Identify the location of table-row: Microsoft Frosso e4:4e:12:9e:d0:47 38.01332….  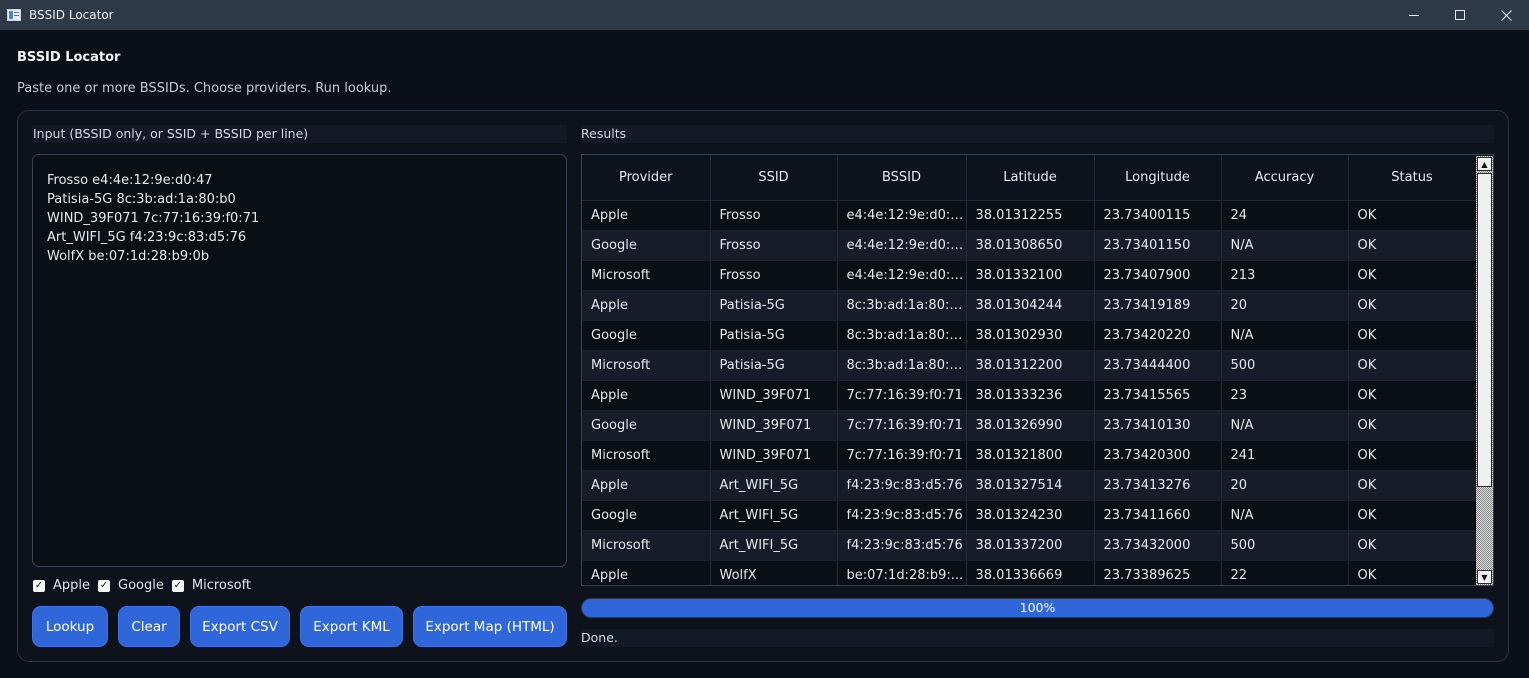
(1029, 275).